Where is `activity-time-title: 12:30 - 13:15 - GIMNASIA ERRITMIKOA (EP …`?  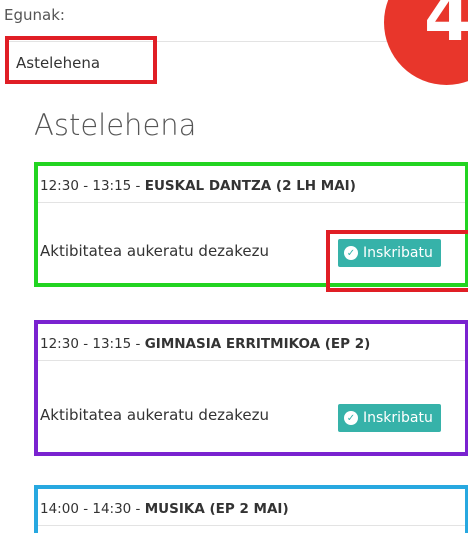
activity-time-title: 12:30 - 13:15 - GIMNASIA ERRITMIKOA (EP … is located at coordinates (205, 344).